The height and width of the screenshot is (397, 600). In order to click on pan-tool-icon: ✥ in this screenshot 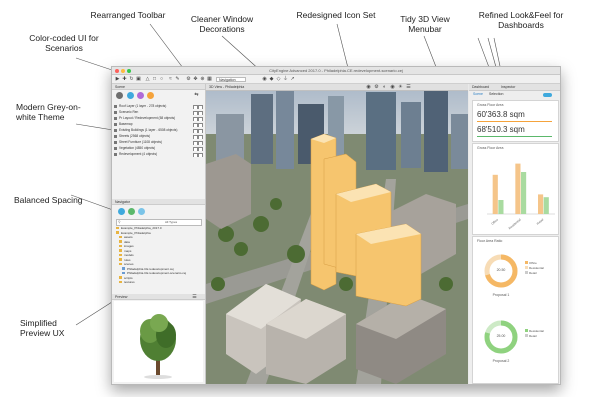, I will do `click(195, 79)`.